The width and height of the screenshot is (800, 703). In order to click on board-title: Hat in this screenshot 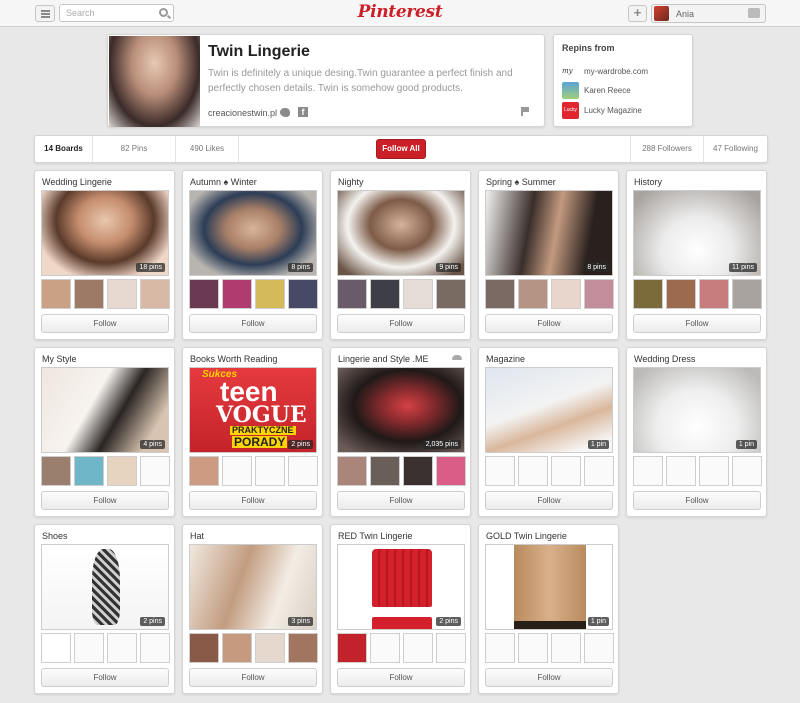, I will do `click(197, 536)`.